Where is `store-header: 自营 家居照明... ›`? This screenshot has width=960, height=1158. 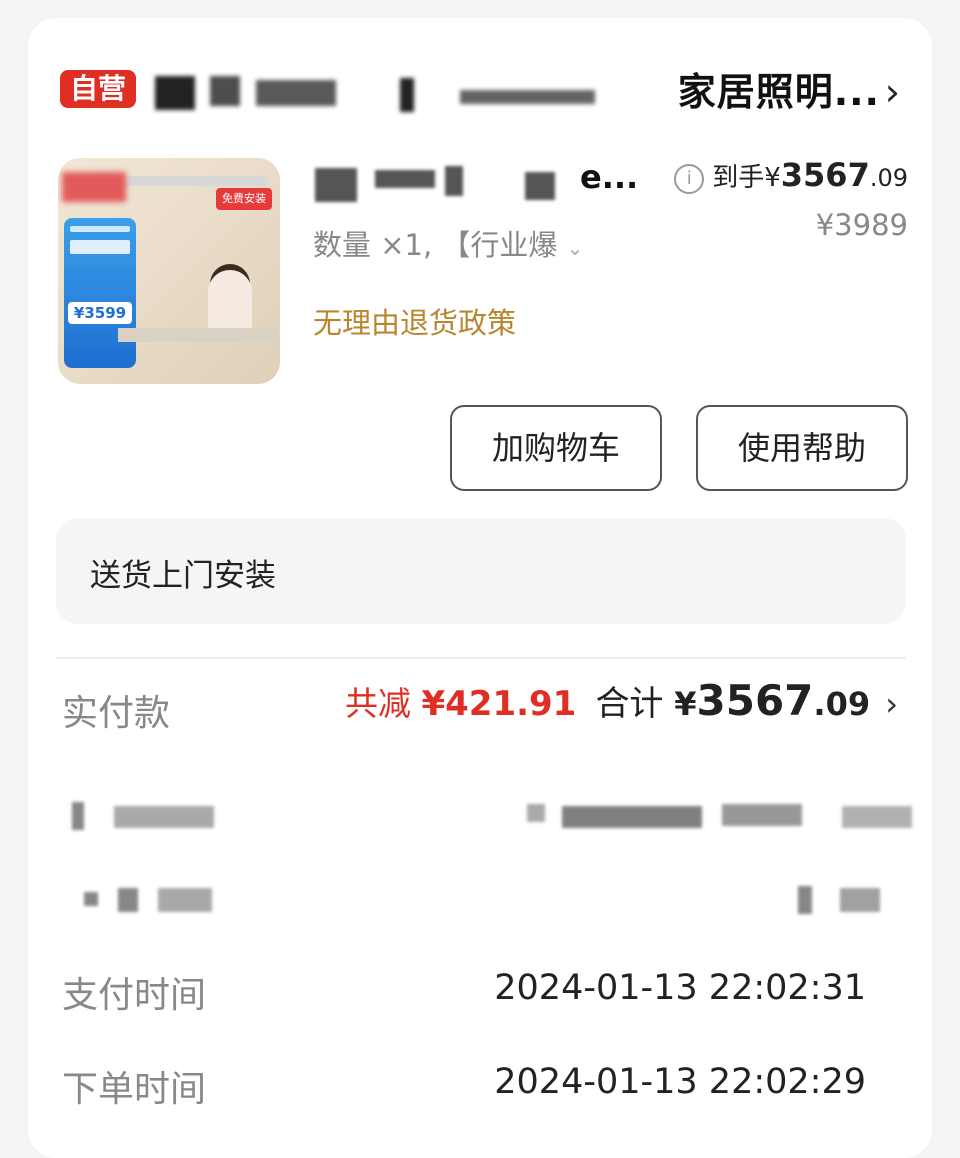
store-header: 自营 家居照明... › is located at coordinates (480, 94).